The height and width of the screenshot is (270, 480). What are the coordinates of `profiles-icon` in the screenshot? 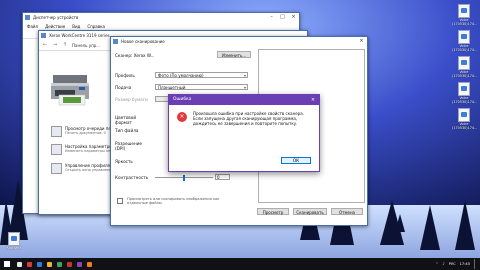 It's located at (56, 168).